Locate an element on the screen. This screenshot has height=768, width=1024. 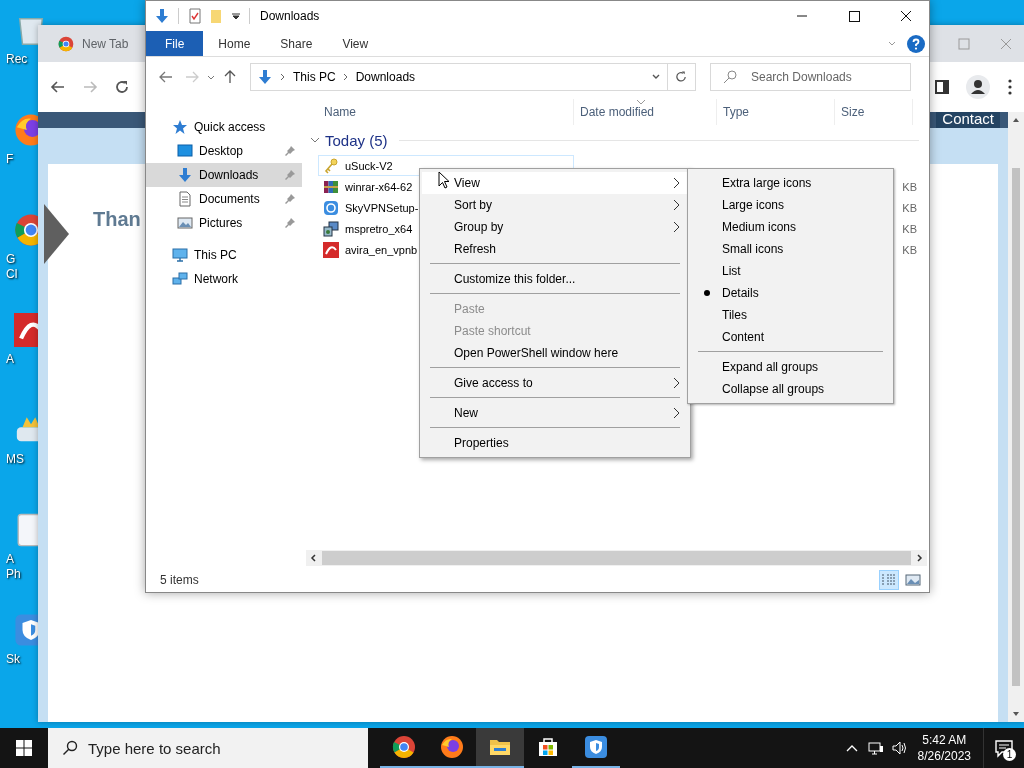
clock-date: 8/26/2023 is located at coordinates (944, 756).